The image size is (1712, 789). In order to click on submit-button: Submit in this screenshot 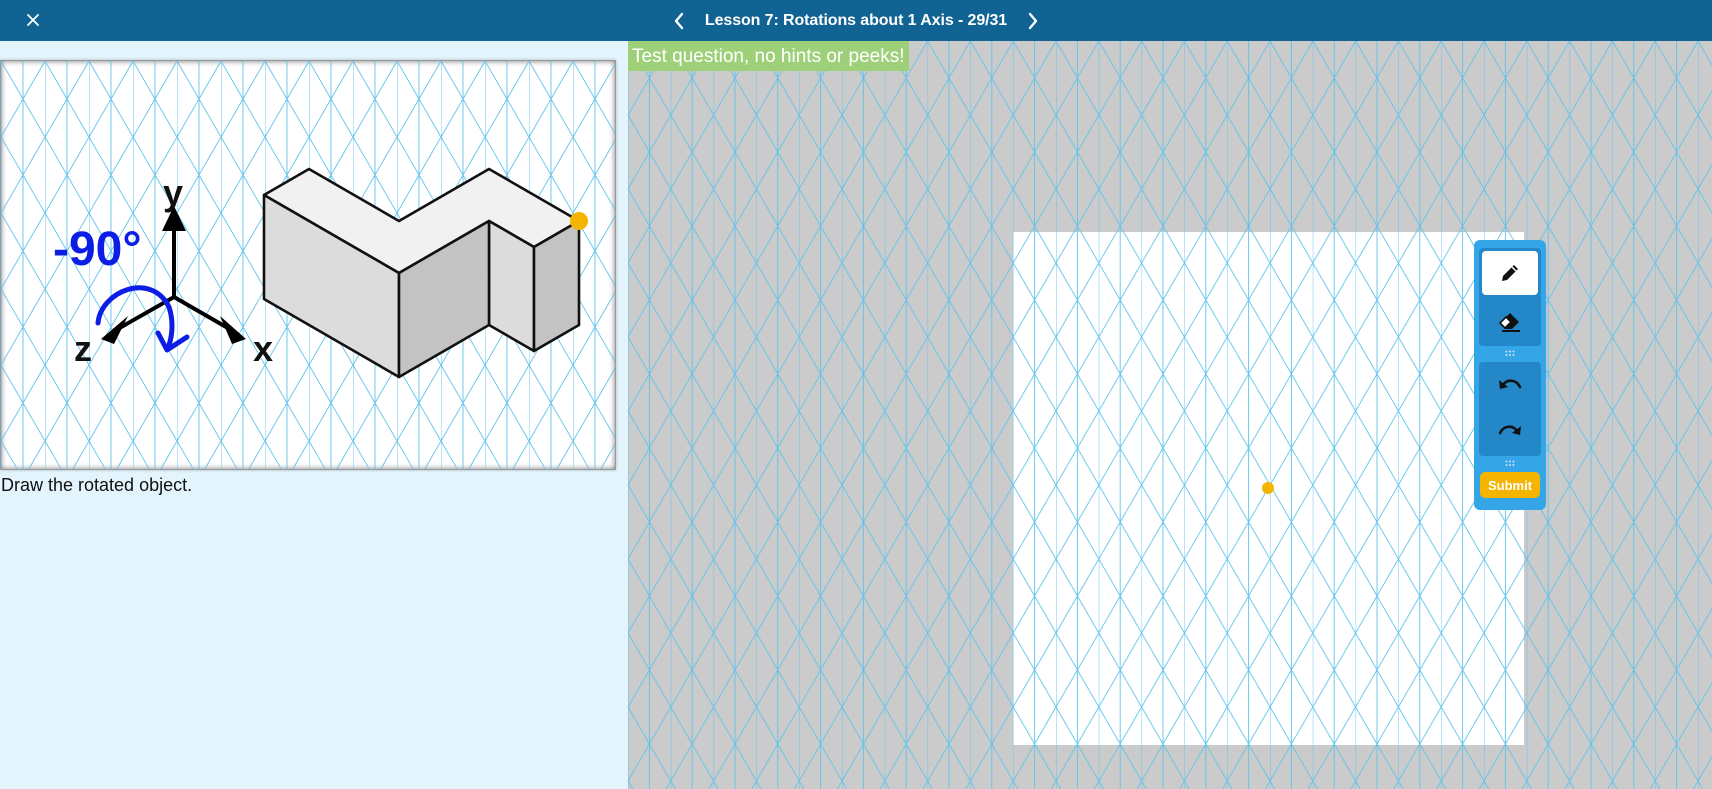, I will do `click(1510, 485)`.